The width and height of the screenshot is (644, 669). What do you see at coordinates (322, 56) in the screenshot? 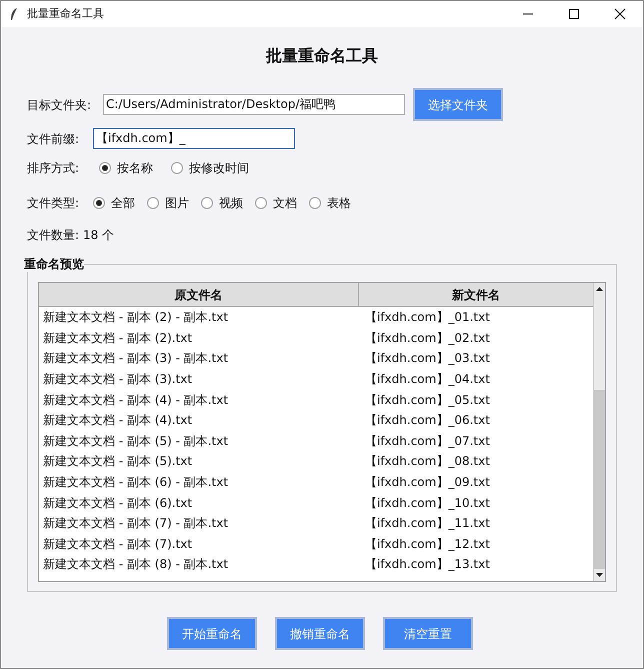
I see `app-heading: 批量重命名工具` at bounding box center [322, 56].